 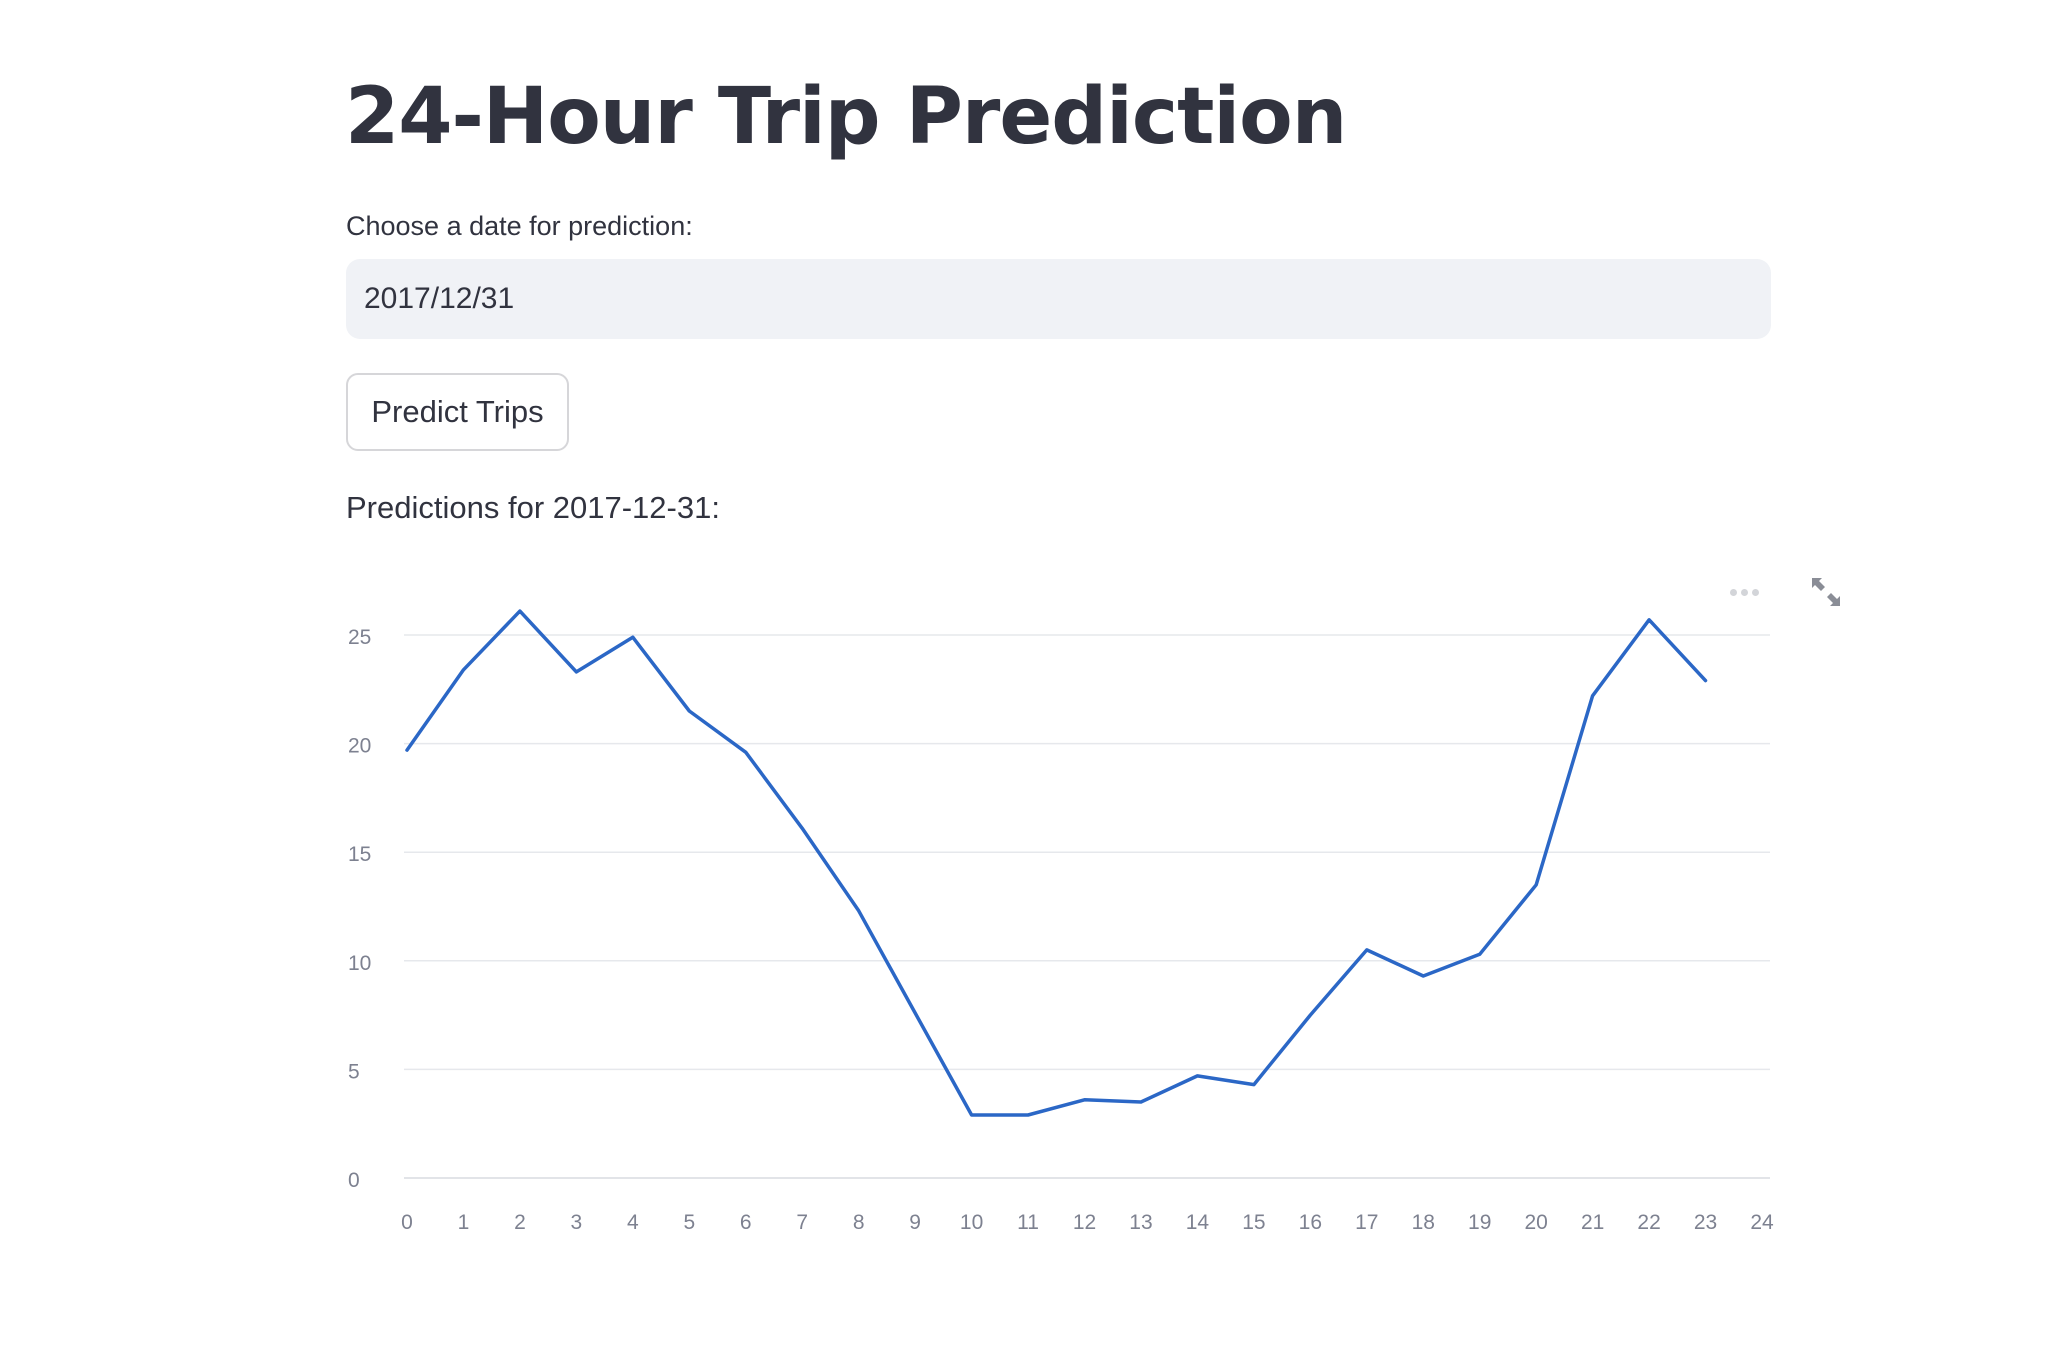 What do you see at coordinates (519, 226) in the screenshot?
I see `date-input-label: Choose a date for prediction:` at bounding box center [519, 226].